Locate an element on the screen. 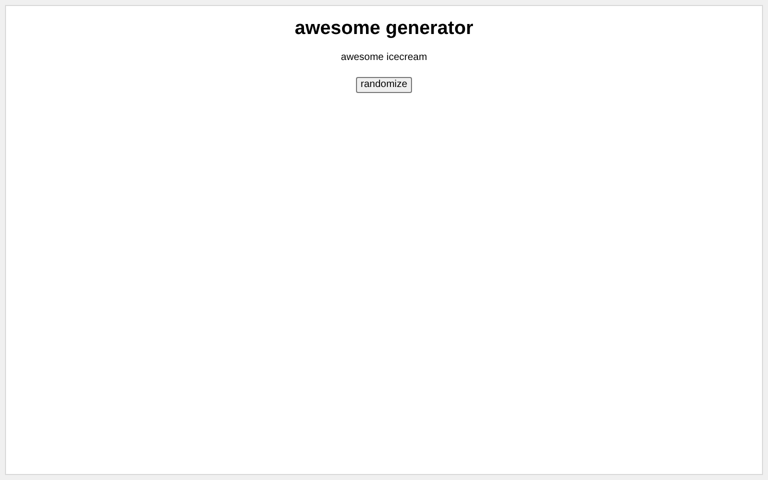  randomize-button: randomize is located at coordinates (384, 84).